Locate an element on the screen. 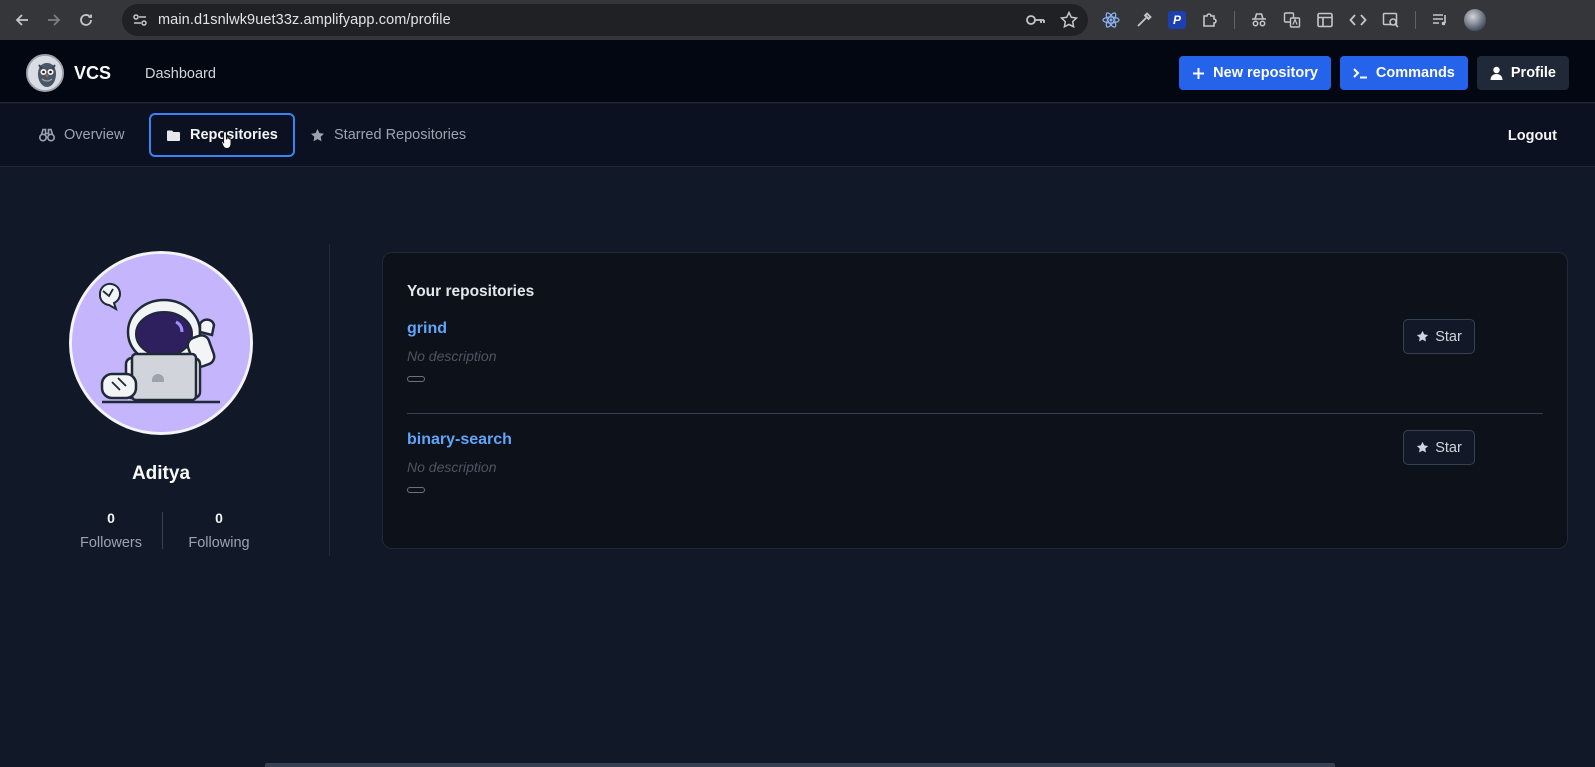 The image size is (1595, 767). brand: VCS is located at coordinates (68, 73).